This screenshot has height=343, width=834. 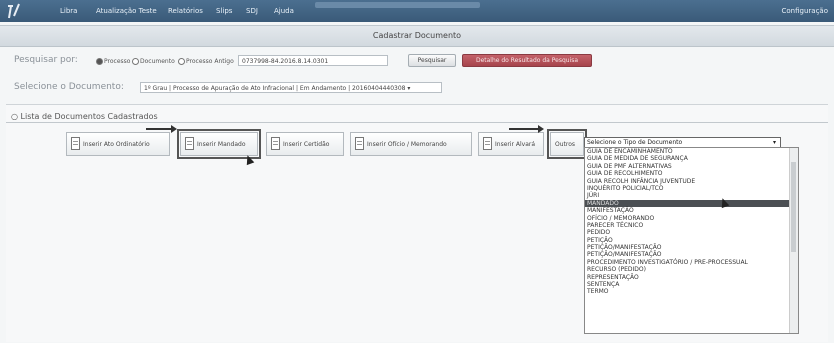 I want to click on search-button: Pesquisar, so click(x=432, y=60).